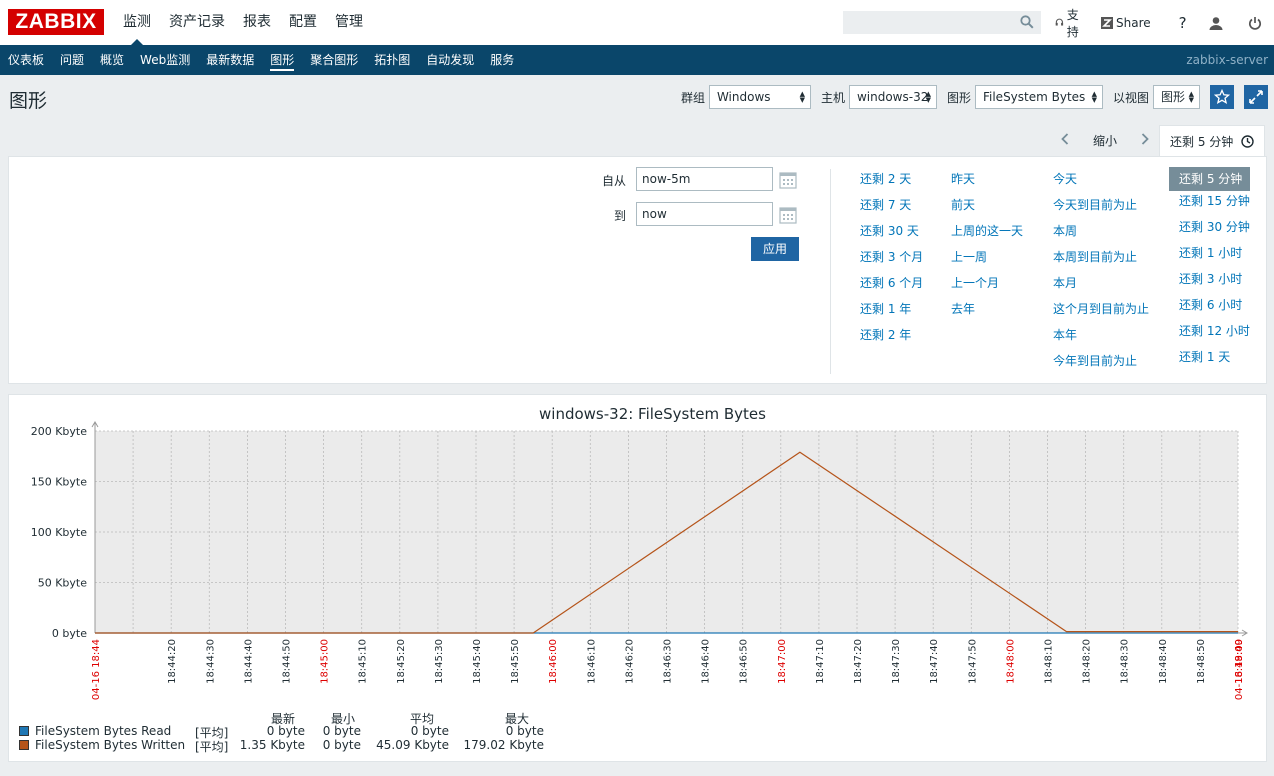 The width and height of the screenshot is (1274, 776). What do you see at coordinates (429, 731) in the screenshot?
I see `legend-avg: 0 byte` at bounding box center [429, 731].